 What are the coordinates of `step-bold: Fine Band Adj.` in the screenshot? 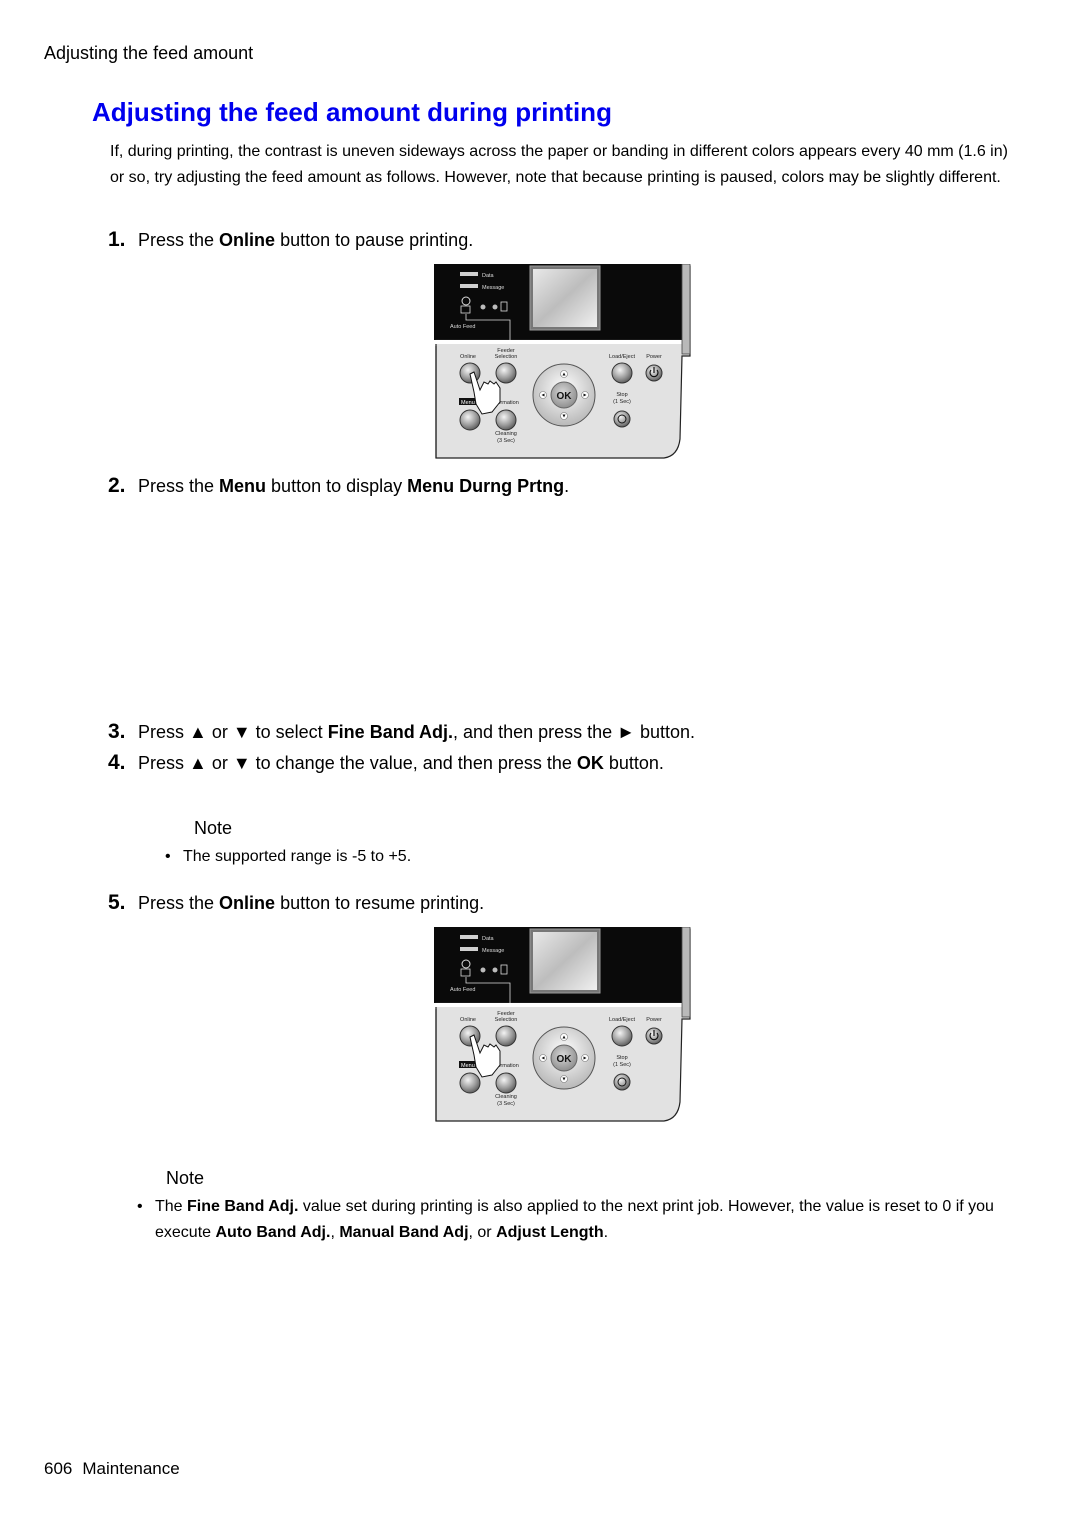 It's located at (390, 732).